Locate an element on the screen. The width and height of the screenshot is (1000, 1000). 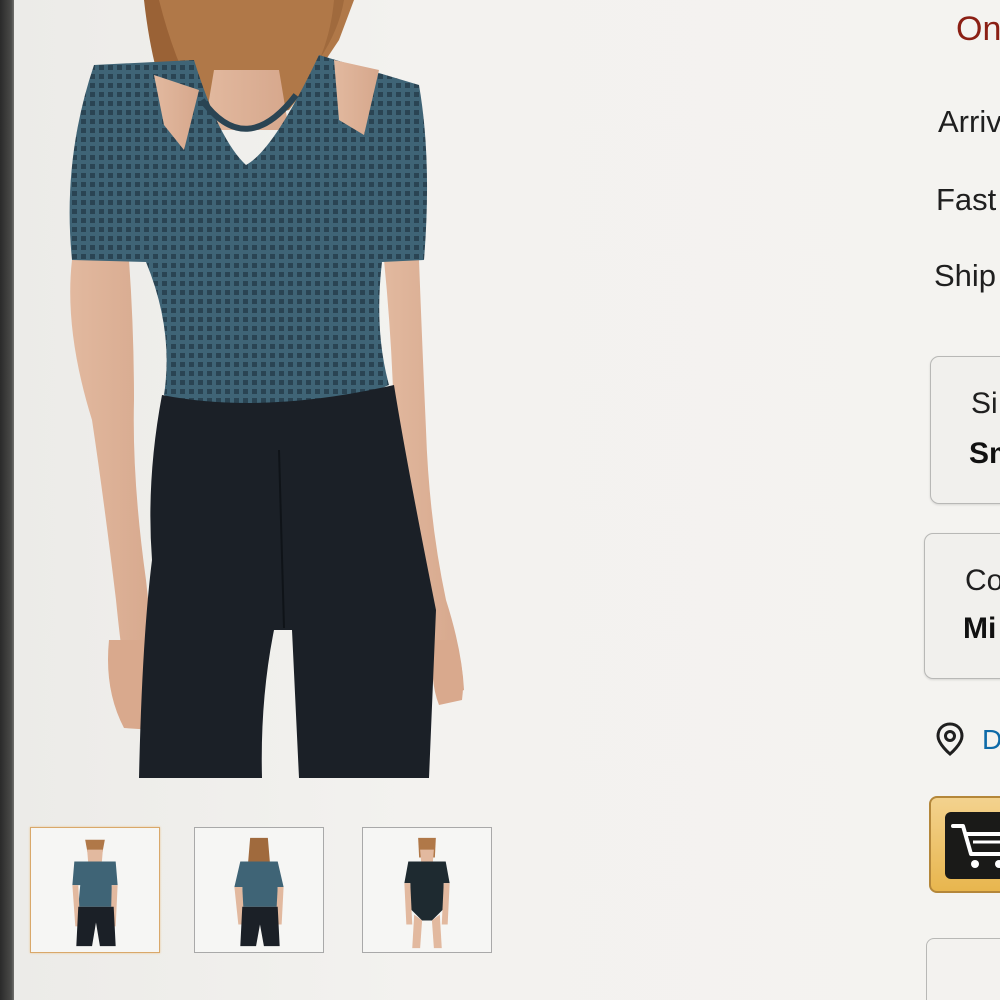
secondary-action-button is located at coordinates (963, 969).